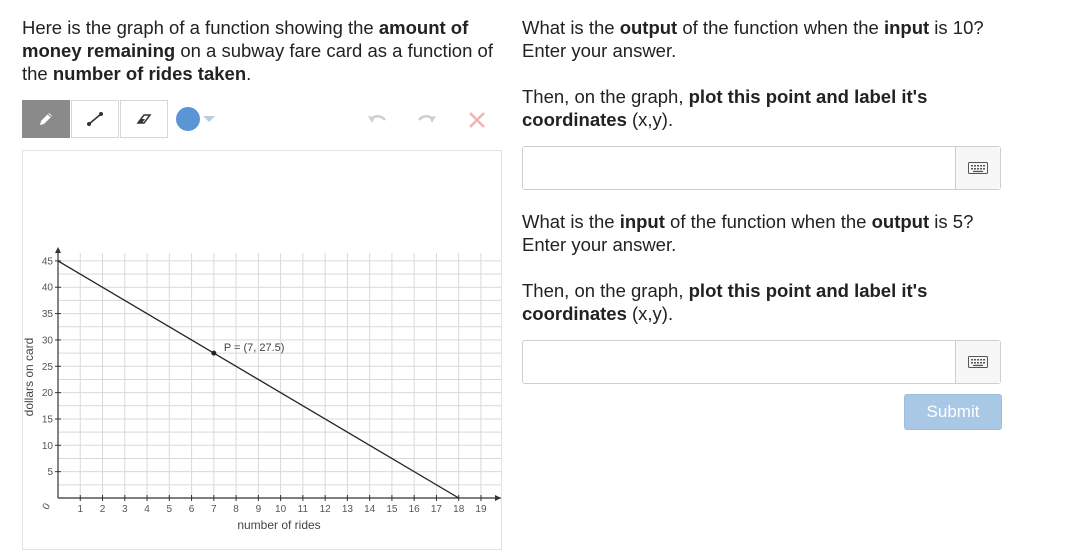 This screenshot has height=554, width=1071. I want to click on pencil-icon, so click(46, 119).